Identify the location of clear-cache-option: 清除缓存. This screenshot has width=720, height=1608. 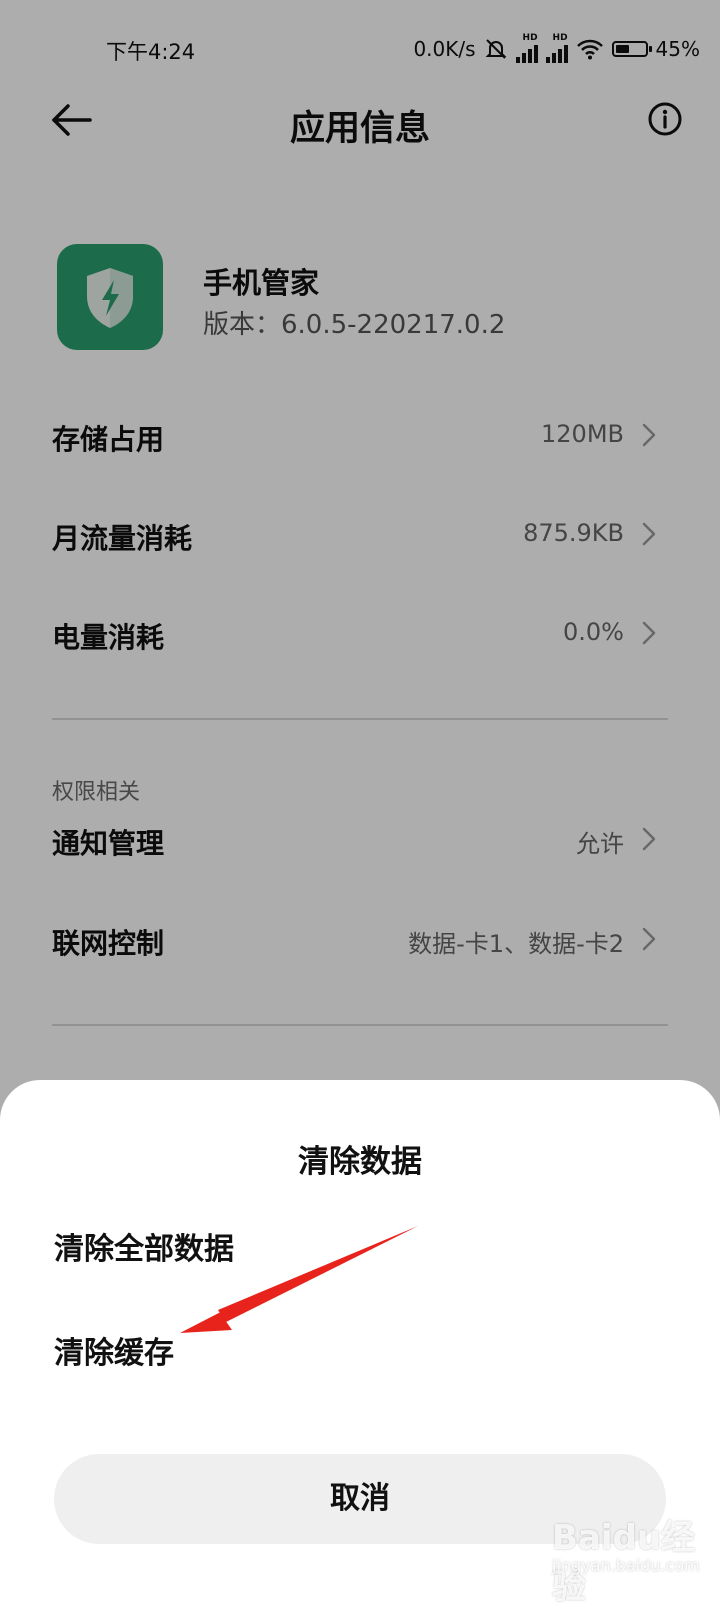
(114, 1350).